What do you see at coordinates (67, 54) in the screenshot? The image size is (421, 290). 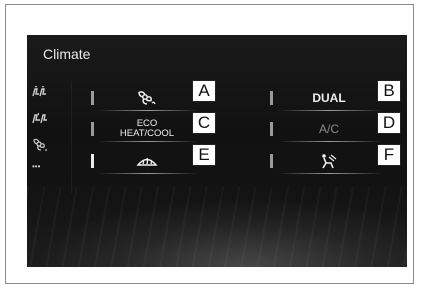 I see `screen-title: Climate` at bounding box center [67, 54].